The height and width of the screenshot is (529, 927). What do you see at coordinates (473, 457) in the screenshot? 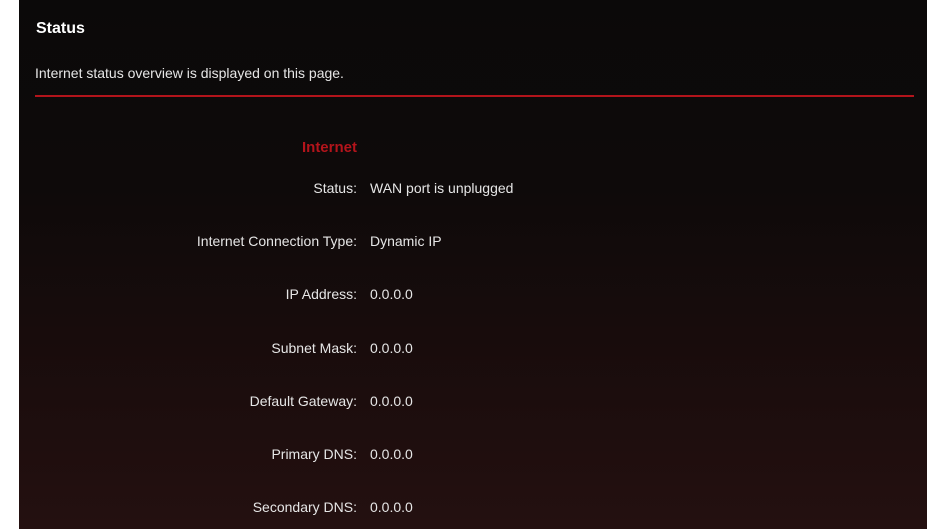
I see `primary-dns-row: Primary DNS: 0.0.0.0` at bounding box center [473, 457].